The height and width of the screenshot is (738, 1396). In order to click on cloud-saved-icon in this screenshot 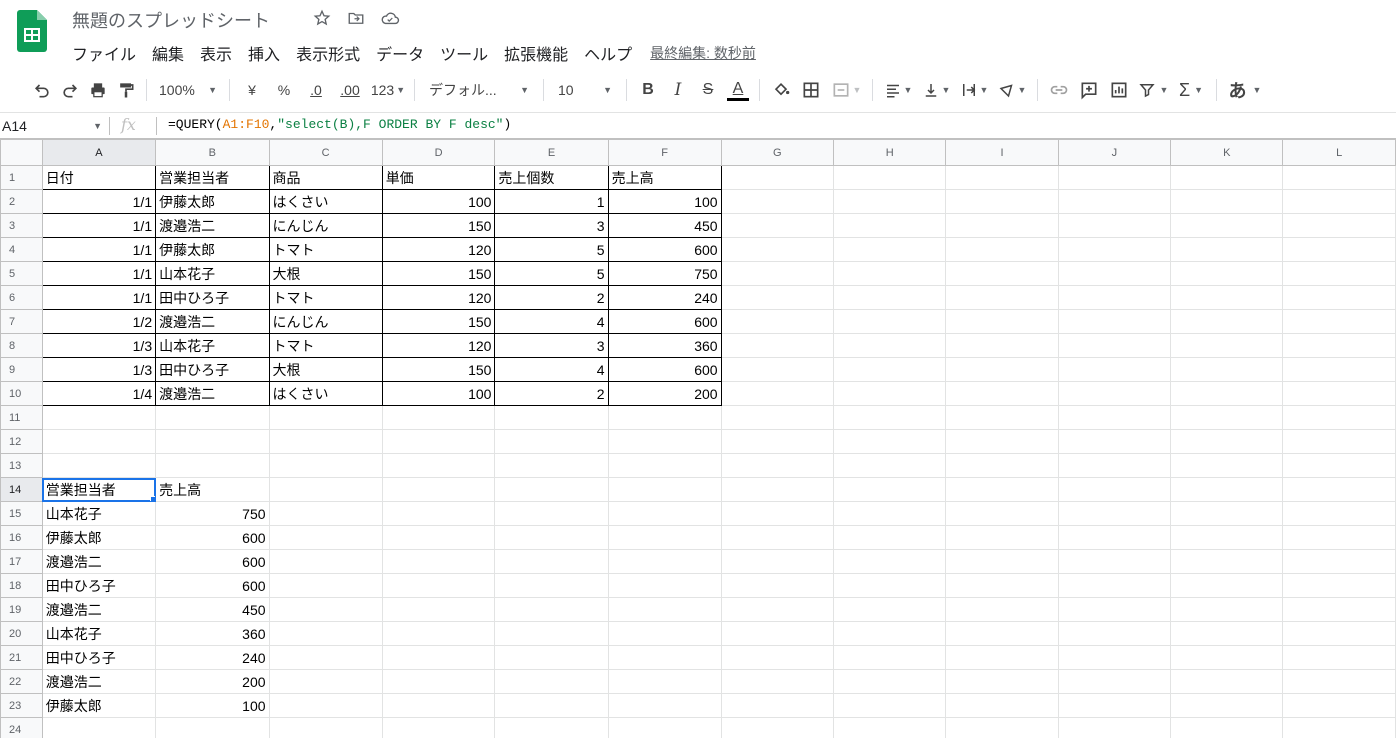, I will do `click(390, 18)`.